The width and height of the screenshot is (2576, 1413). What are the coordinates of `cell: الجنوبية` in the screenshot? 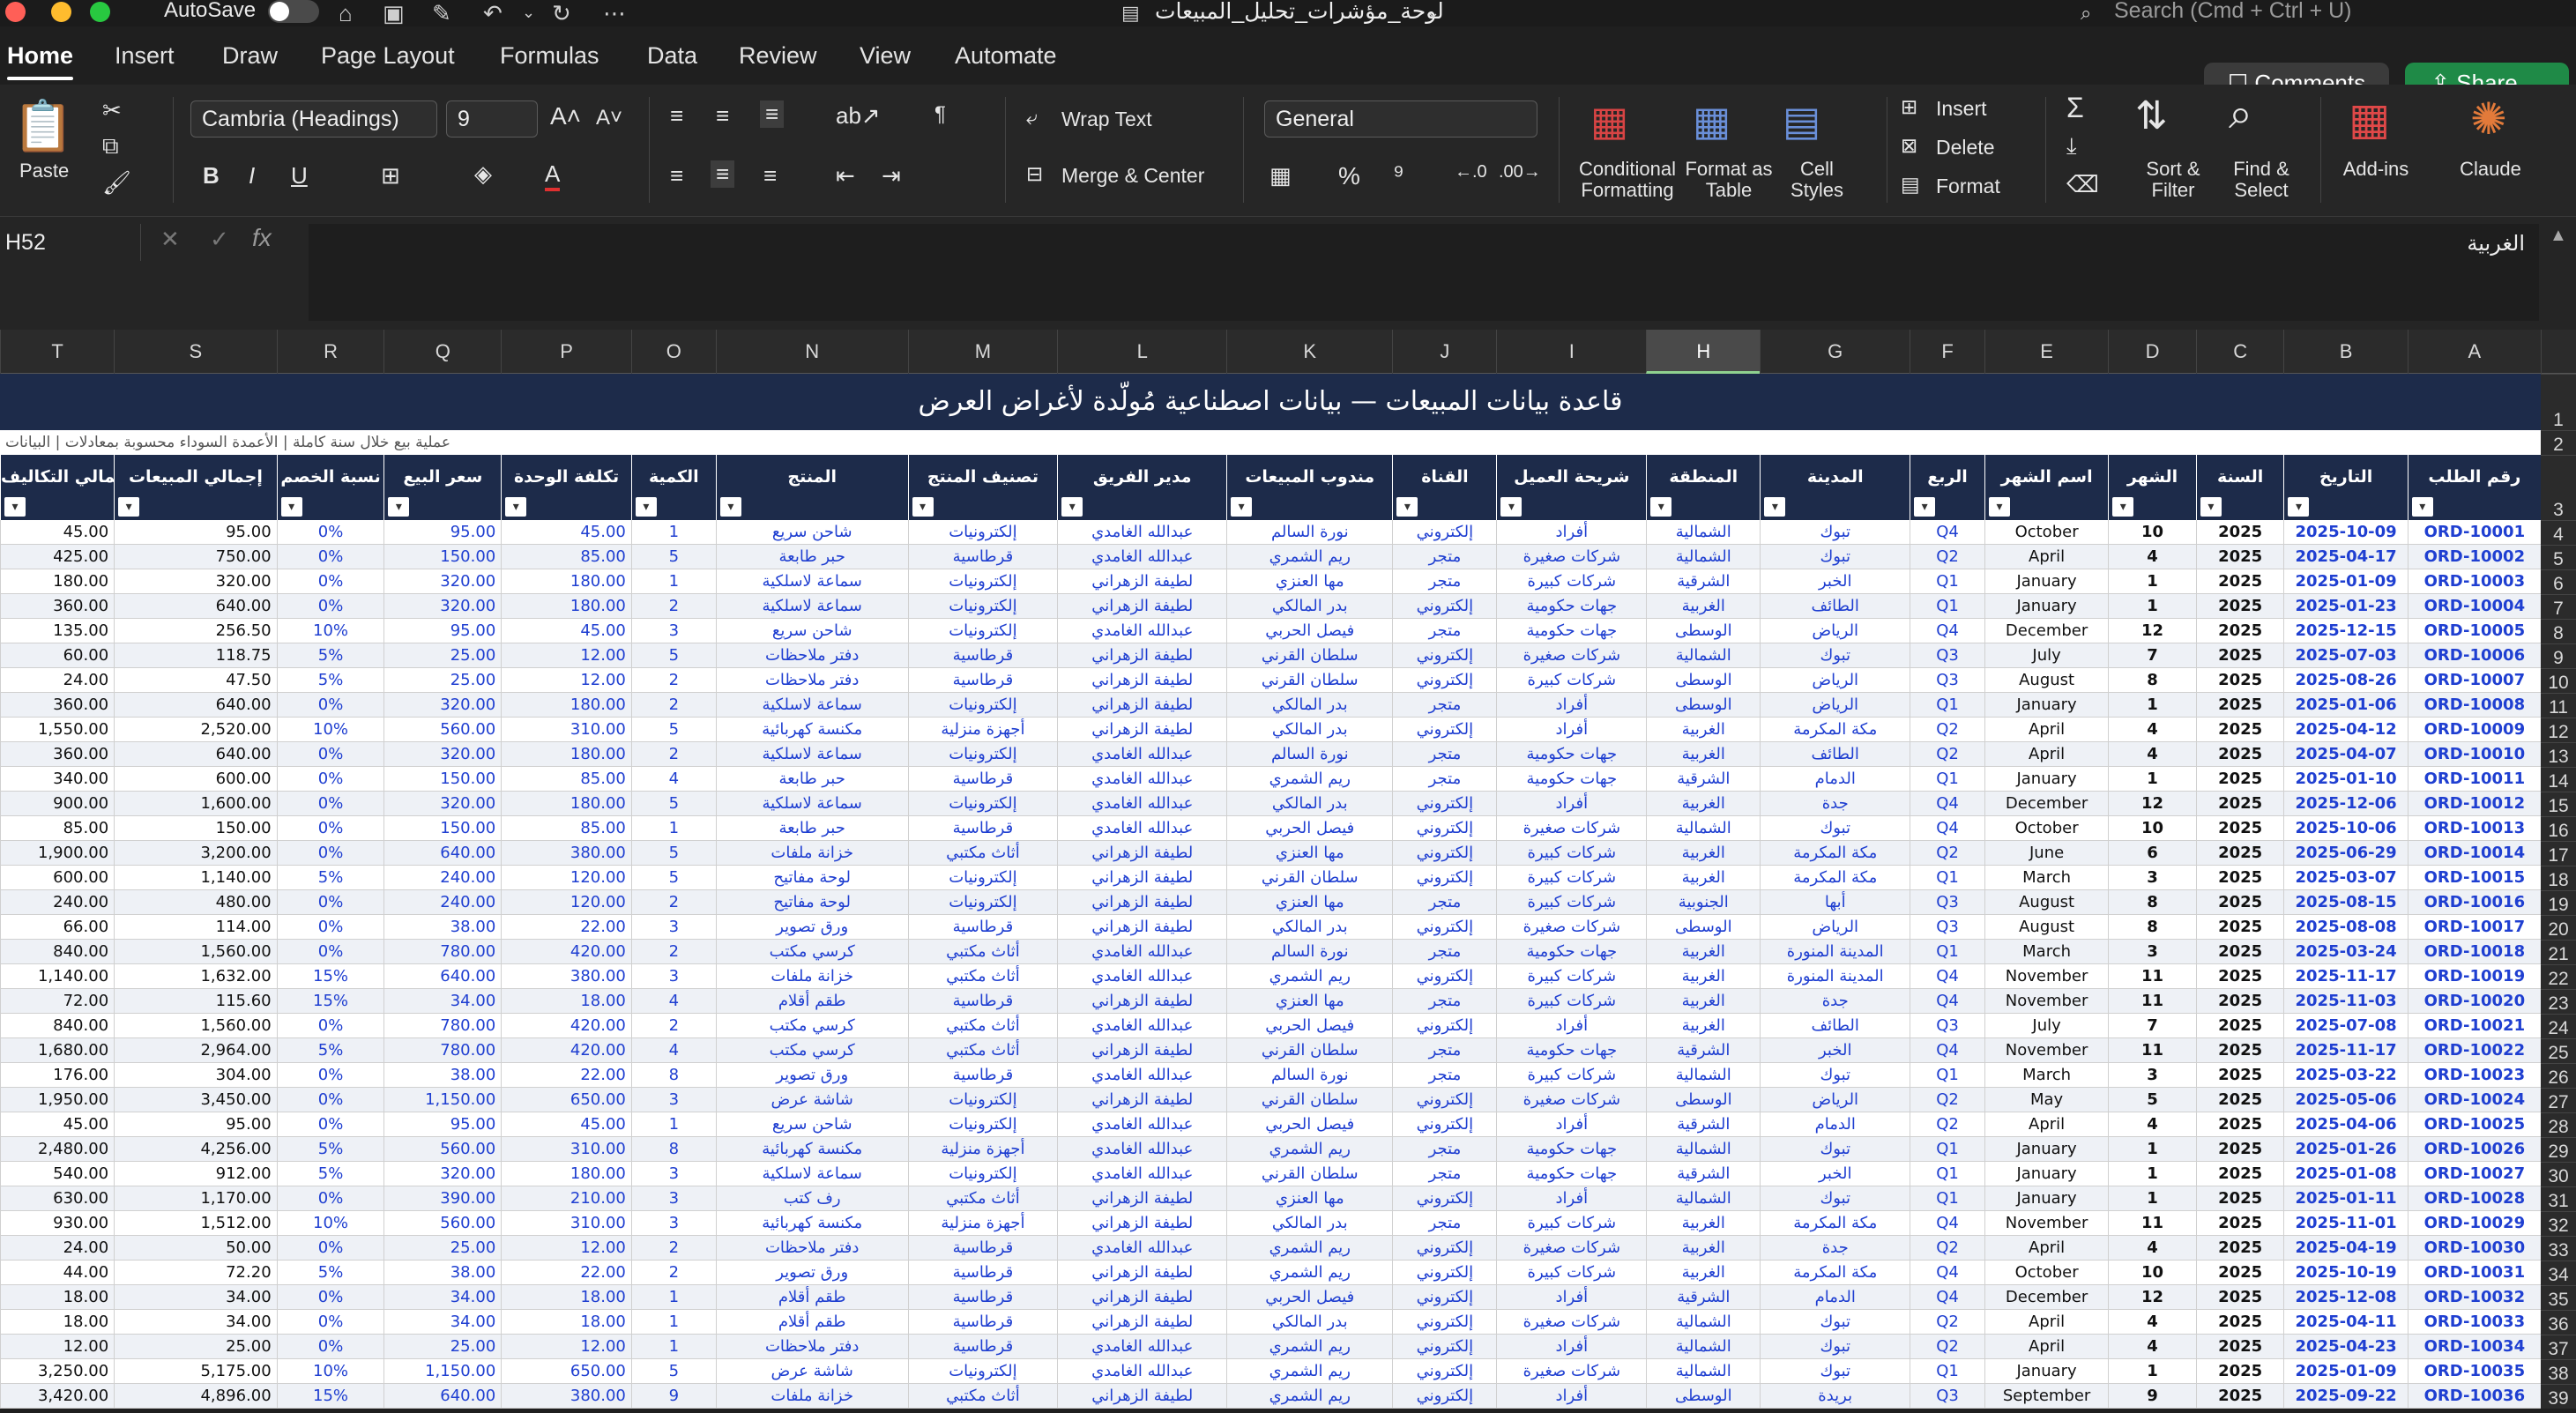 It's located at (1704, 902).